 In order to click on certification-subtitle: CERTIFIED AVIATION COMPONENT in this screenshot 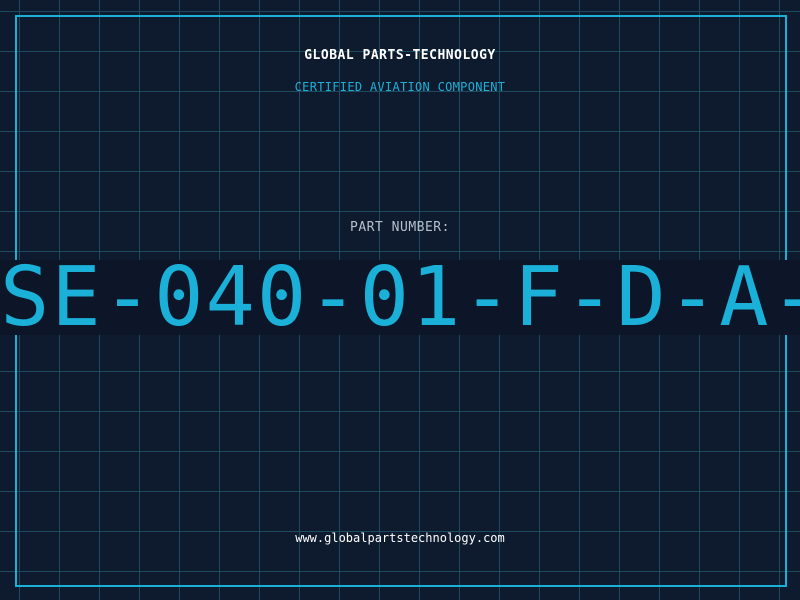, I will do `click(400, 87)`.